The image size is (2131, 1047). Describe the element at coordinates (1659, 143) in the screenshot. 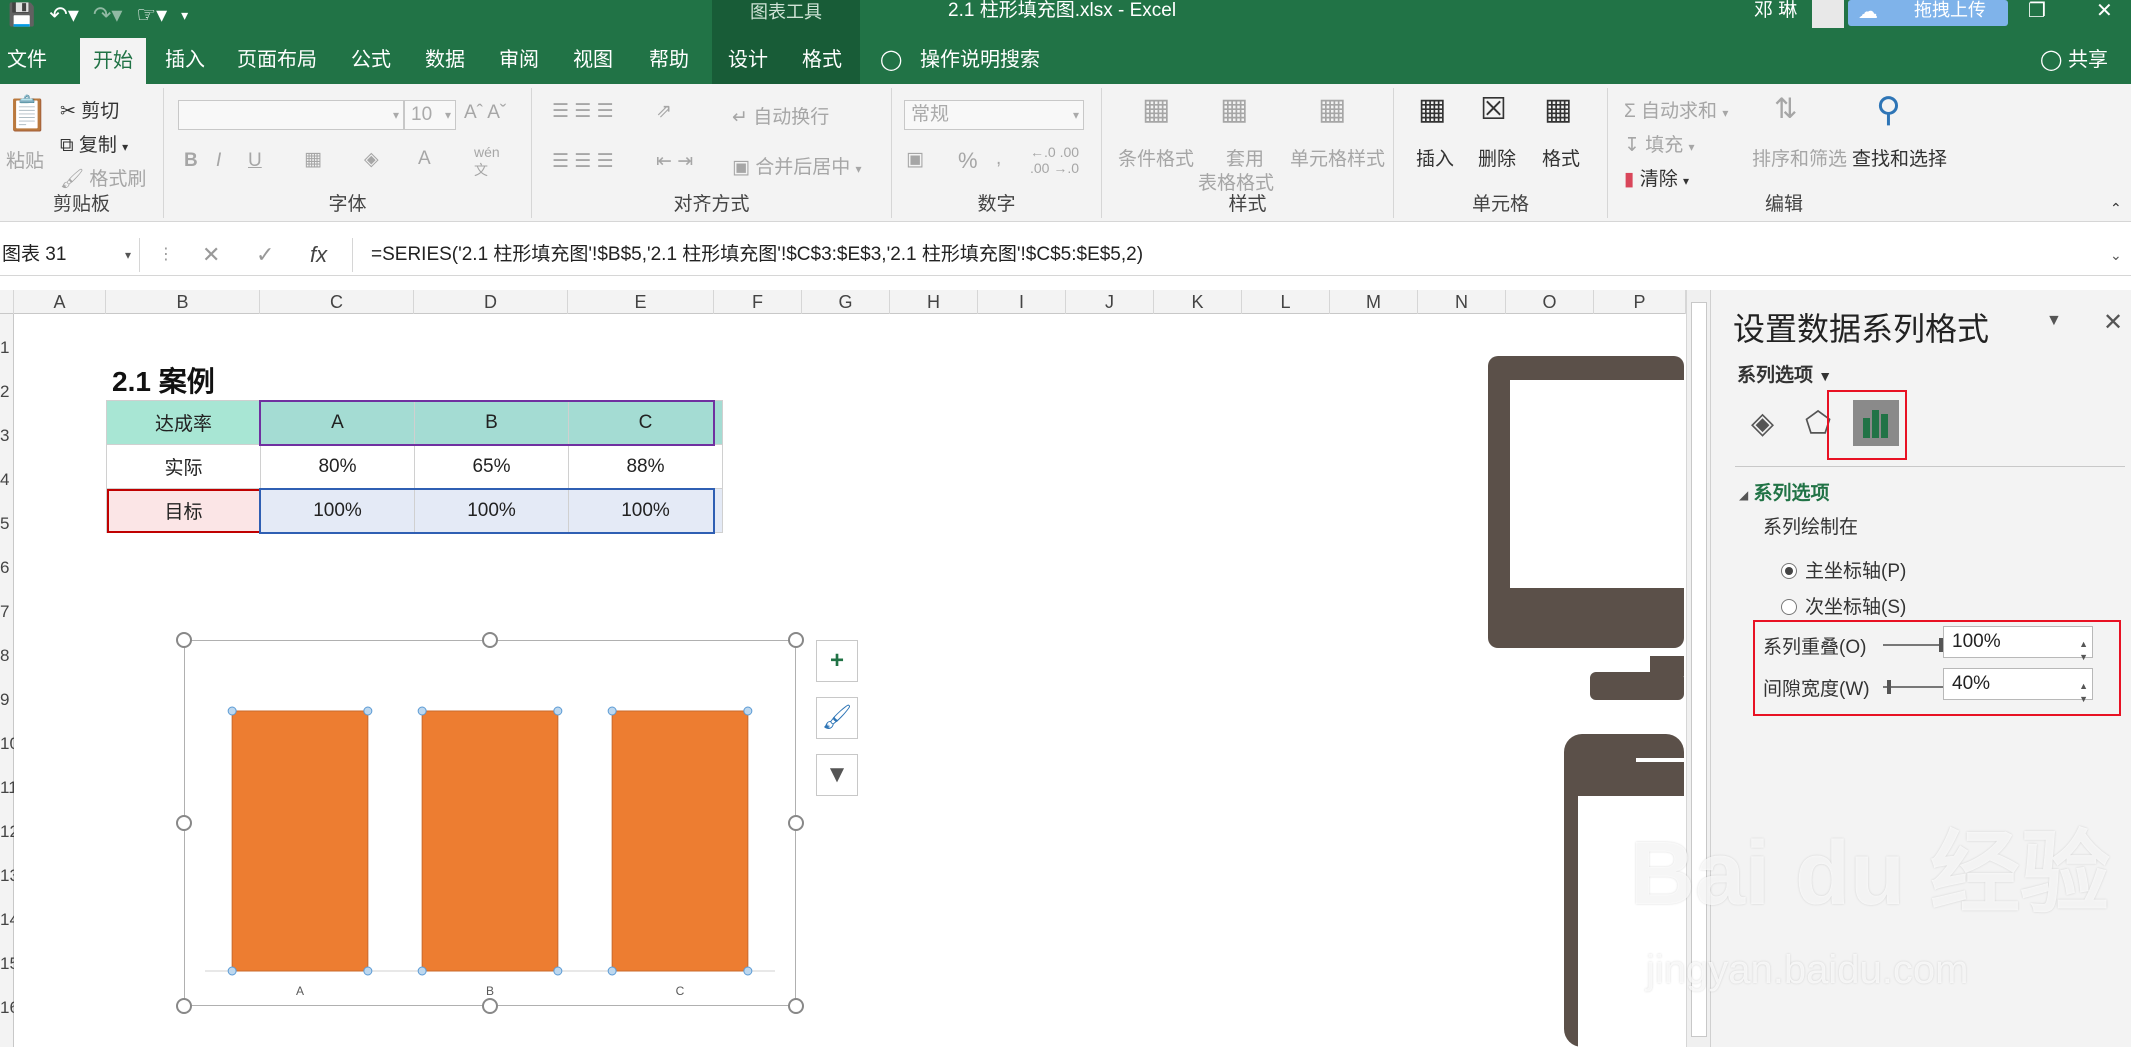

I see `fill-button: ↧ 填充 ▾` at that location.